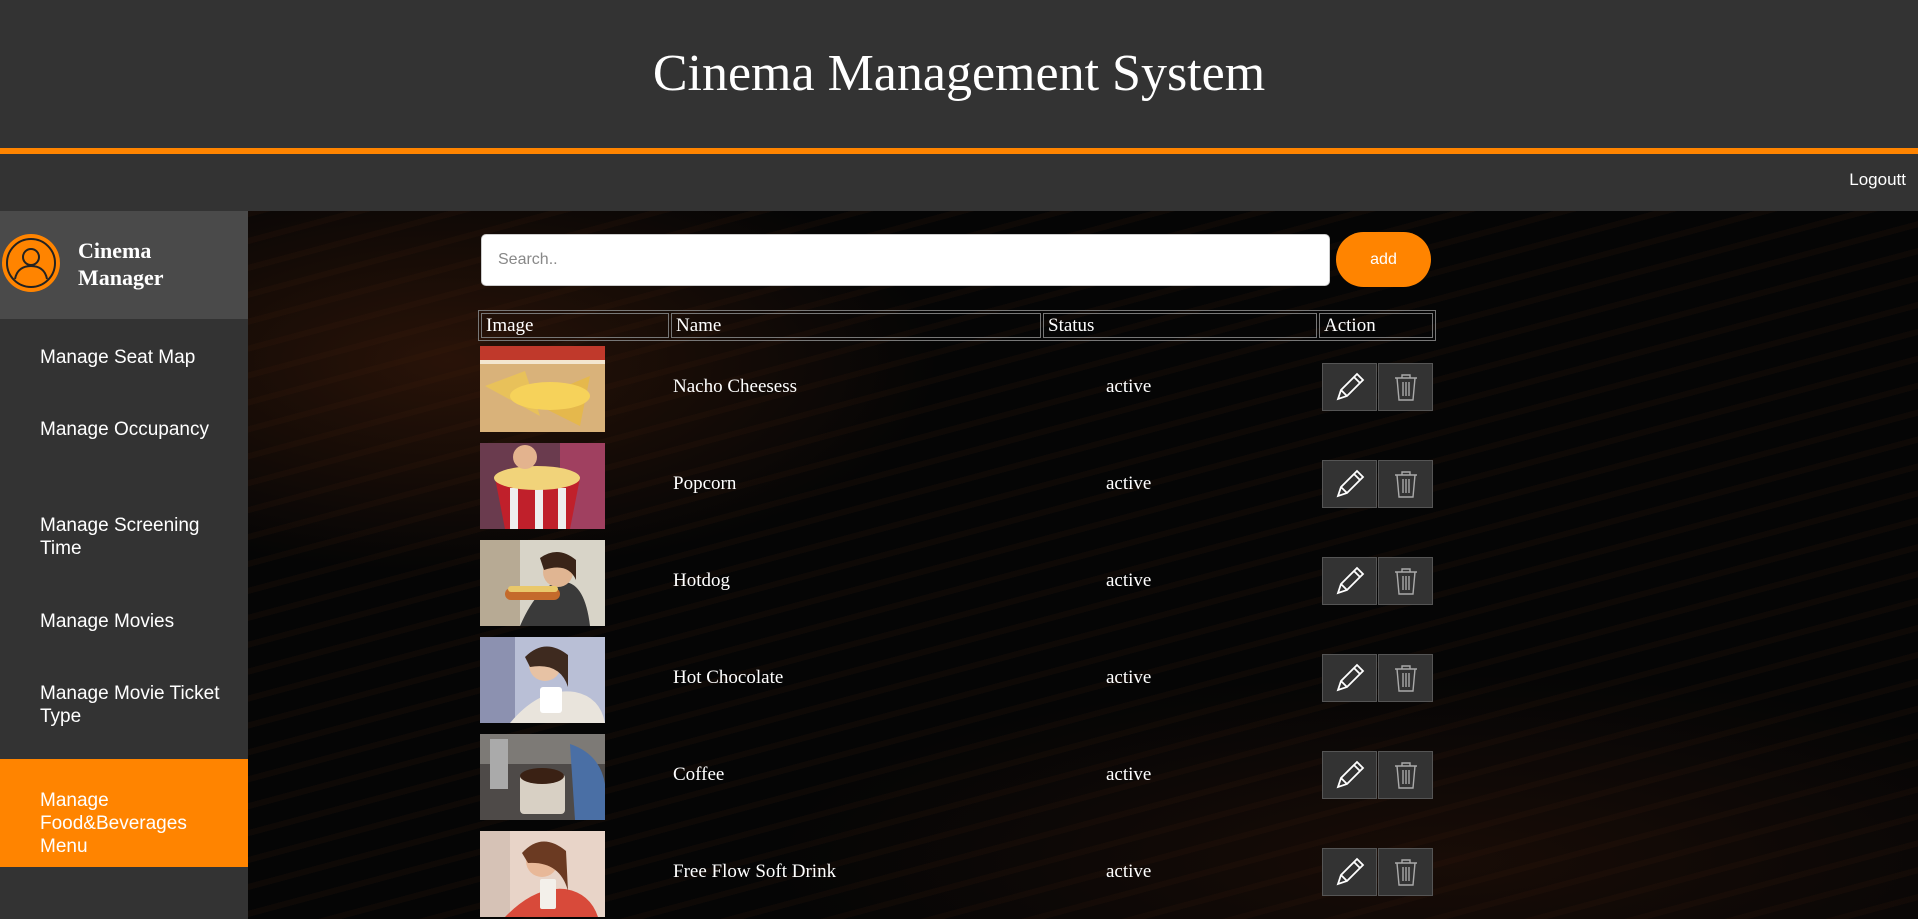  Describe the element at coordinates (905, 260) in the screenshot. I see `search-input` at that location.